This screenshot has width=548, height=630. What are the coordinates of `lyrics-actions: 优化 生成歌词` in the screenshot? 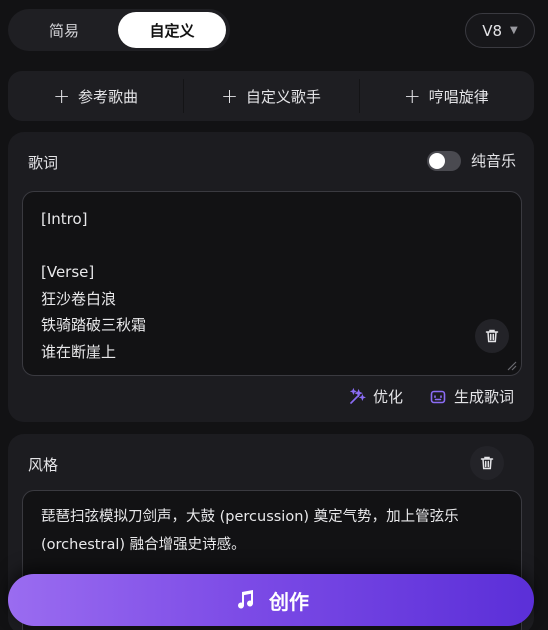 It's located at (431, 396).